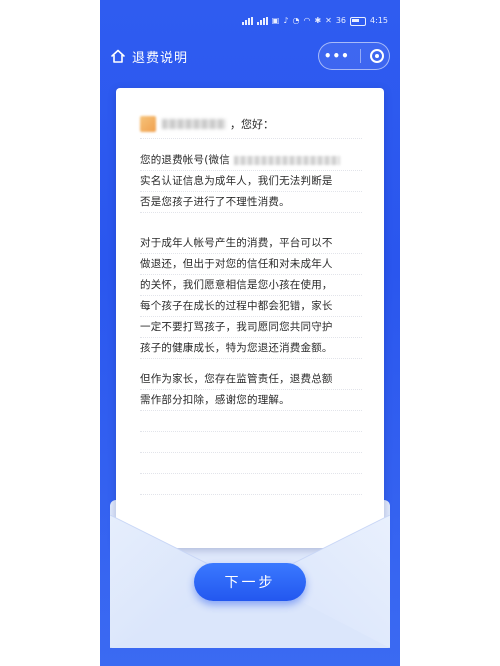  What do you see at coordinates (307, 20) in the screenshot?
I see `wifi-icon: ◠` at bounding box center [307, 20].